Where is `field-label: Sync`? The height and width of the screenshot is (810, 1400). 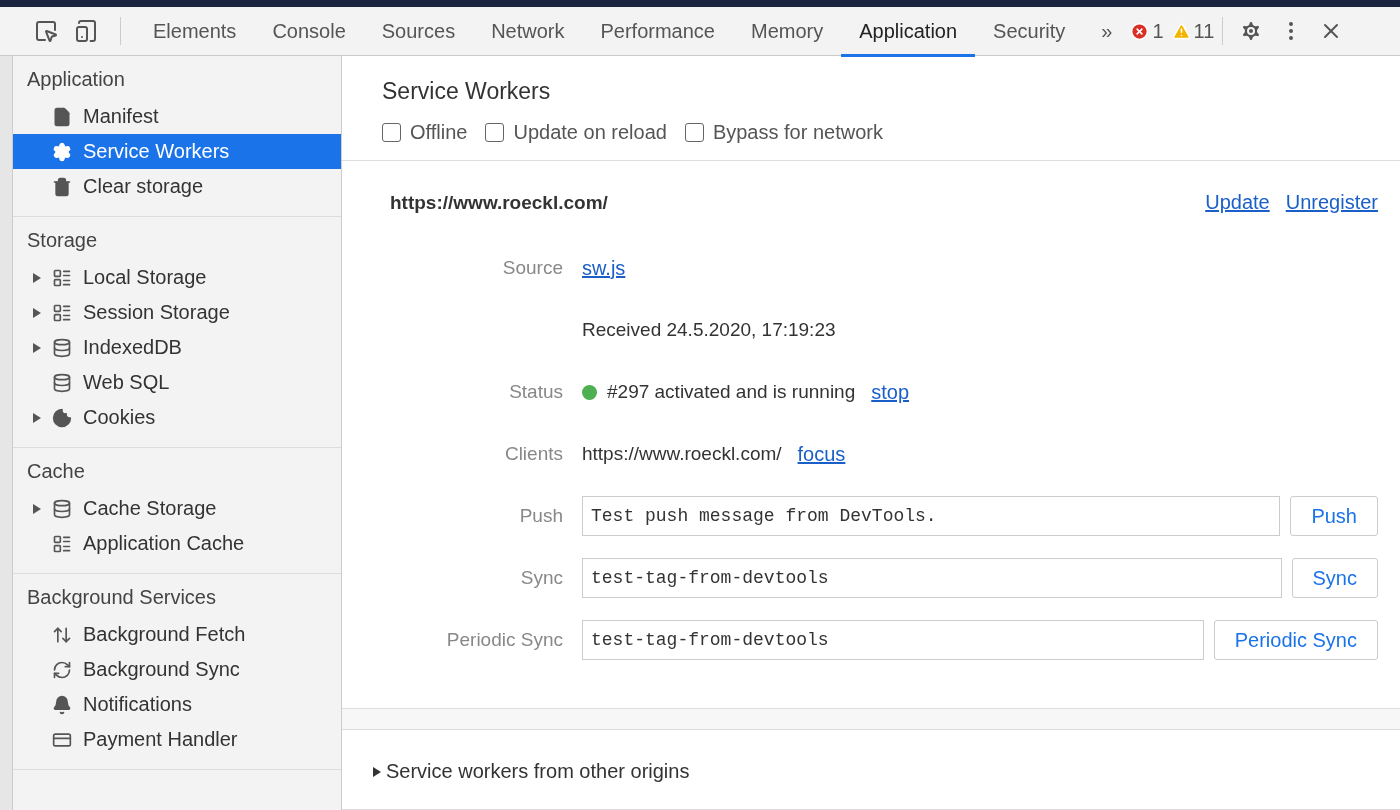
field-label: Sync is located at coordinates (541, 578).